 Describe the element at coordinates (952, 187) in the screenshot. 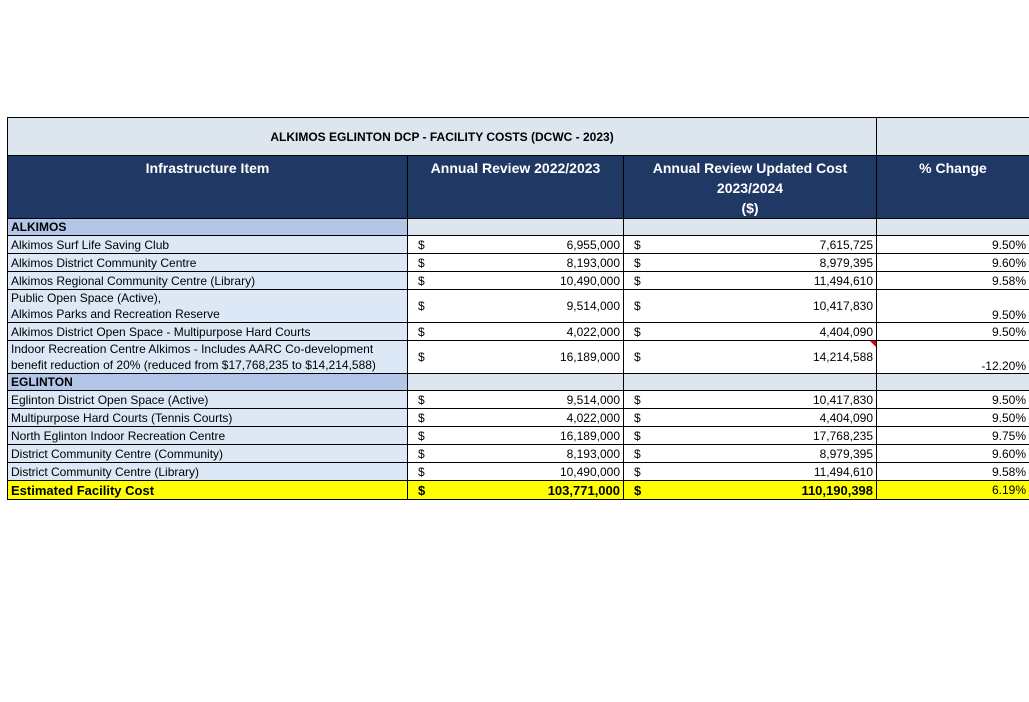

I see `header-change: % Change` at that location.